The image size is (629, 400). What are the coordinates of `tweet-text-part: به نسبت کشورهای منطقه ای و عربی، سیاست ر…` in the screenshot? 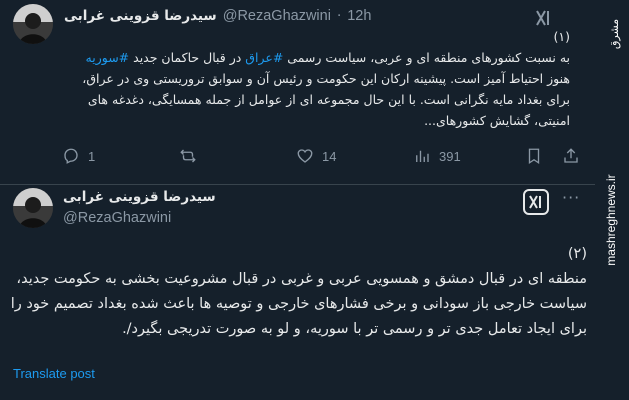 It's located at (426, 57).